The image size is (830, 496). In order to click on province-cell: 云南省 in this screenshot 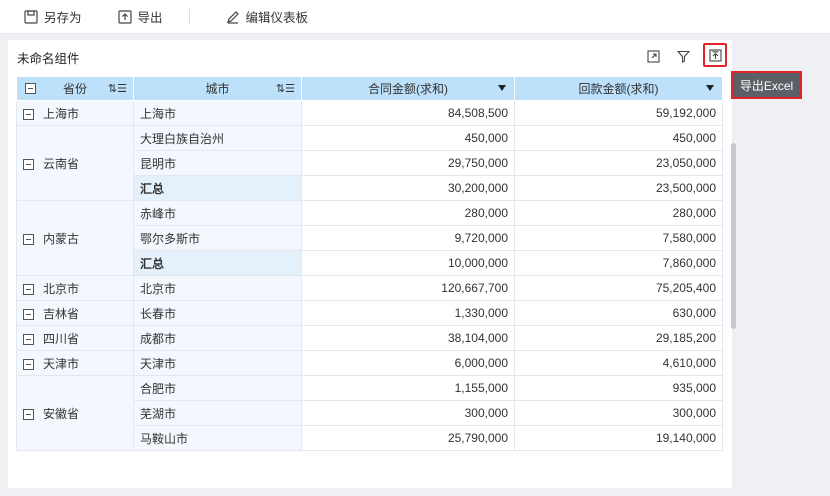, I will do `click(75, 163)`.